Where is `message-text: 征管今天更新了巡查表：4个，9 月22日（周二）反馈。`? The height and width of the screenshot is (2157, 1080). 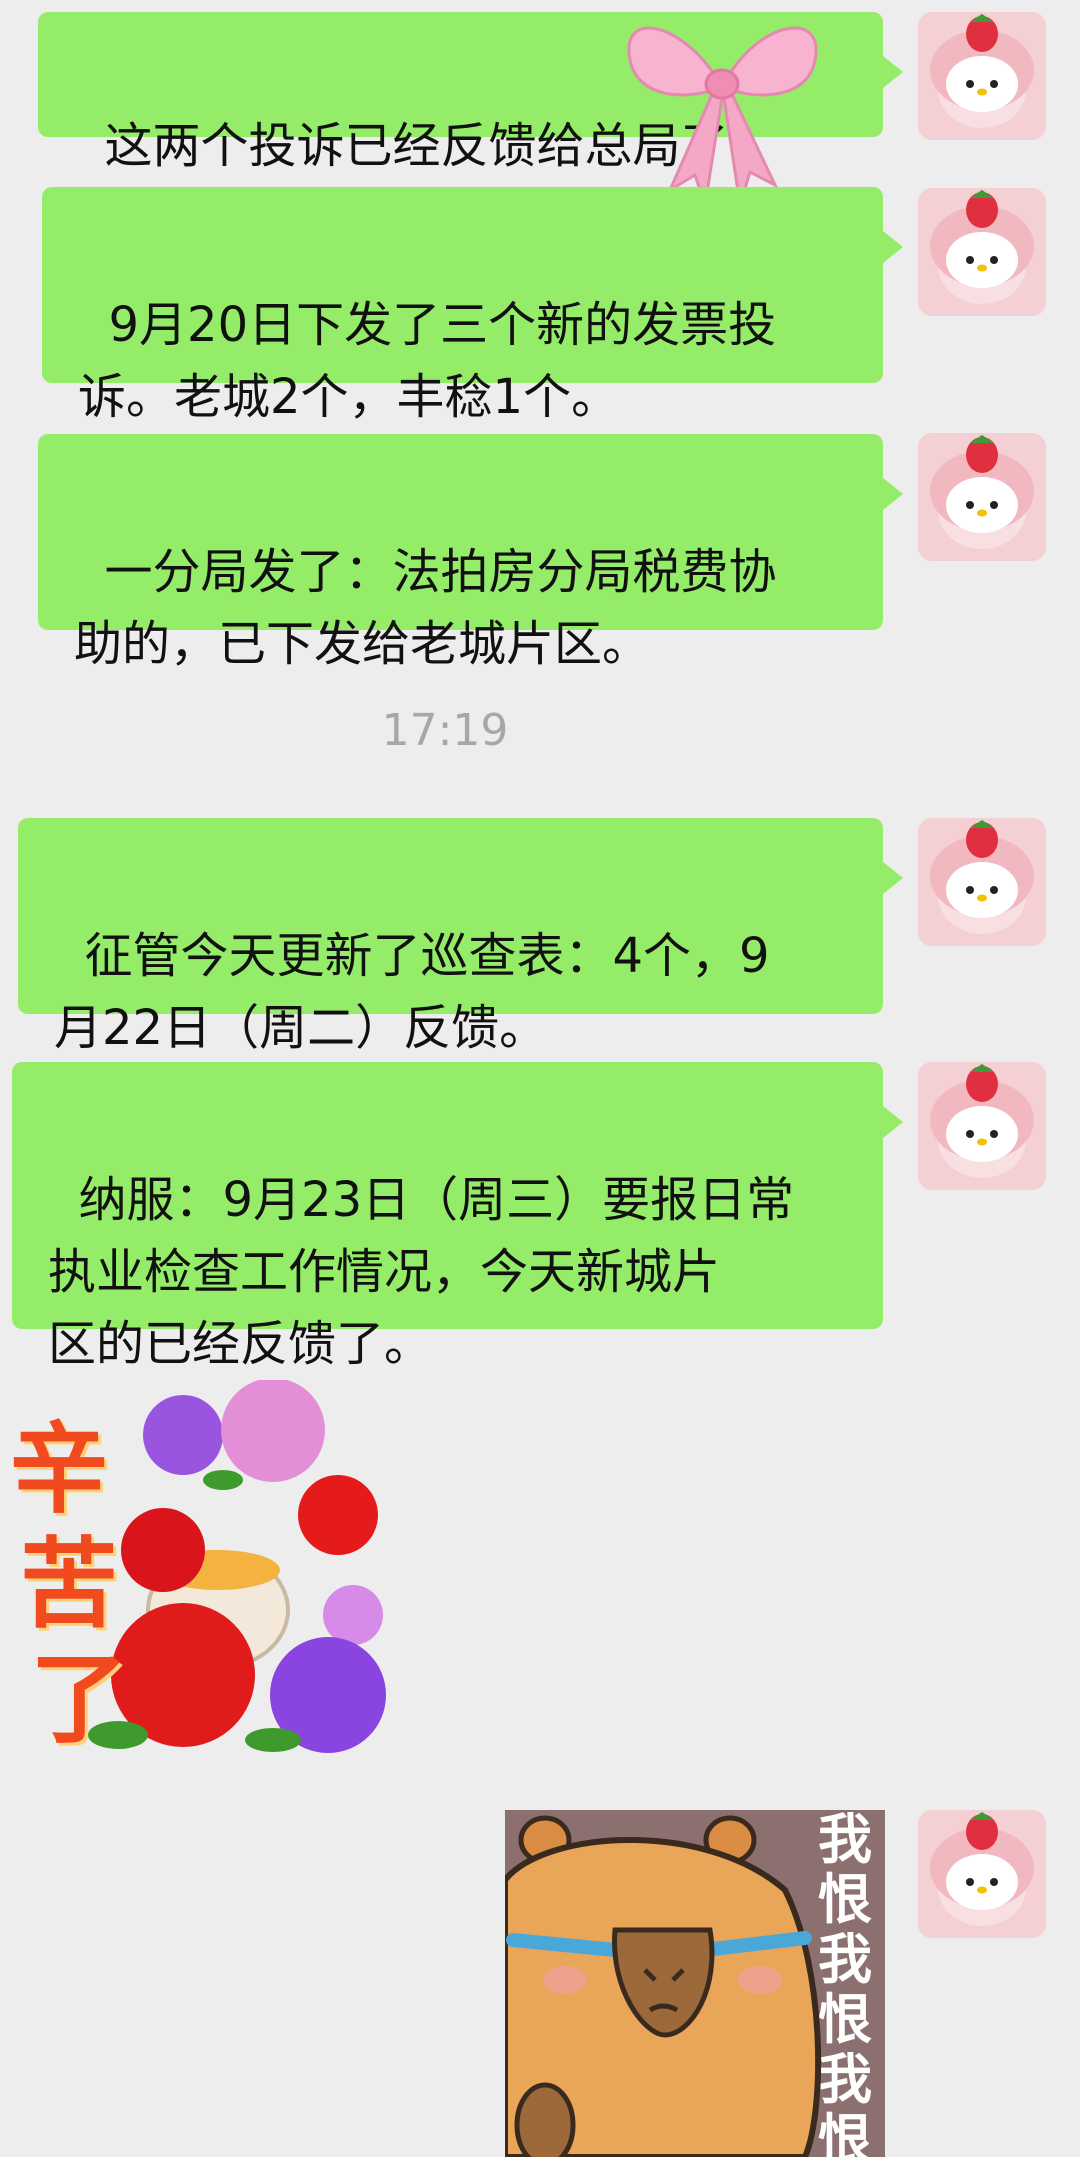 message-text: 征管今天更新了巡查表：4个，9 月22日（周二）反馈。 is located at coordinates (412, 992).